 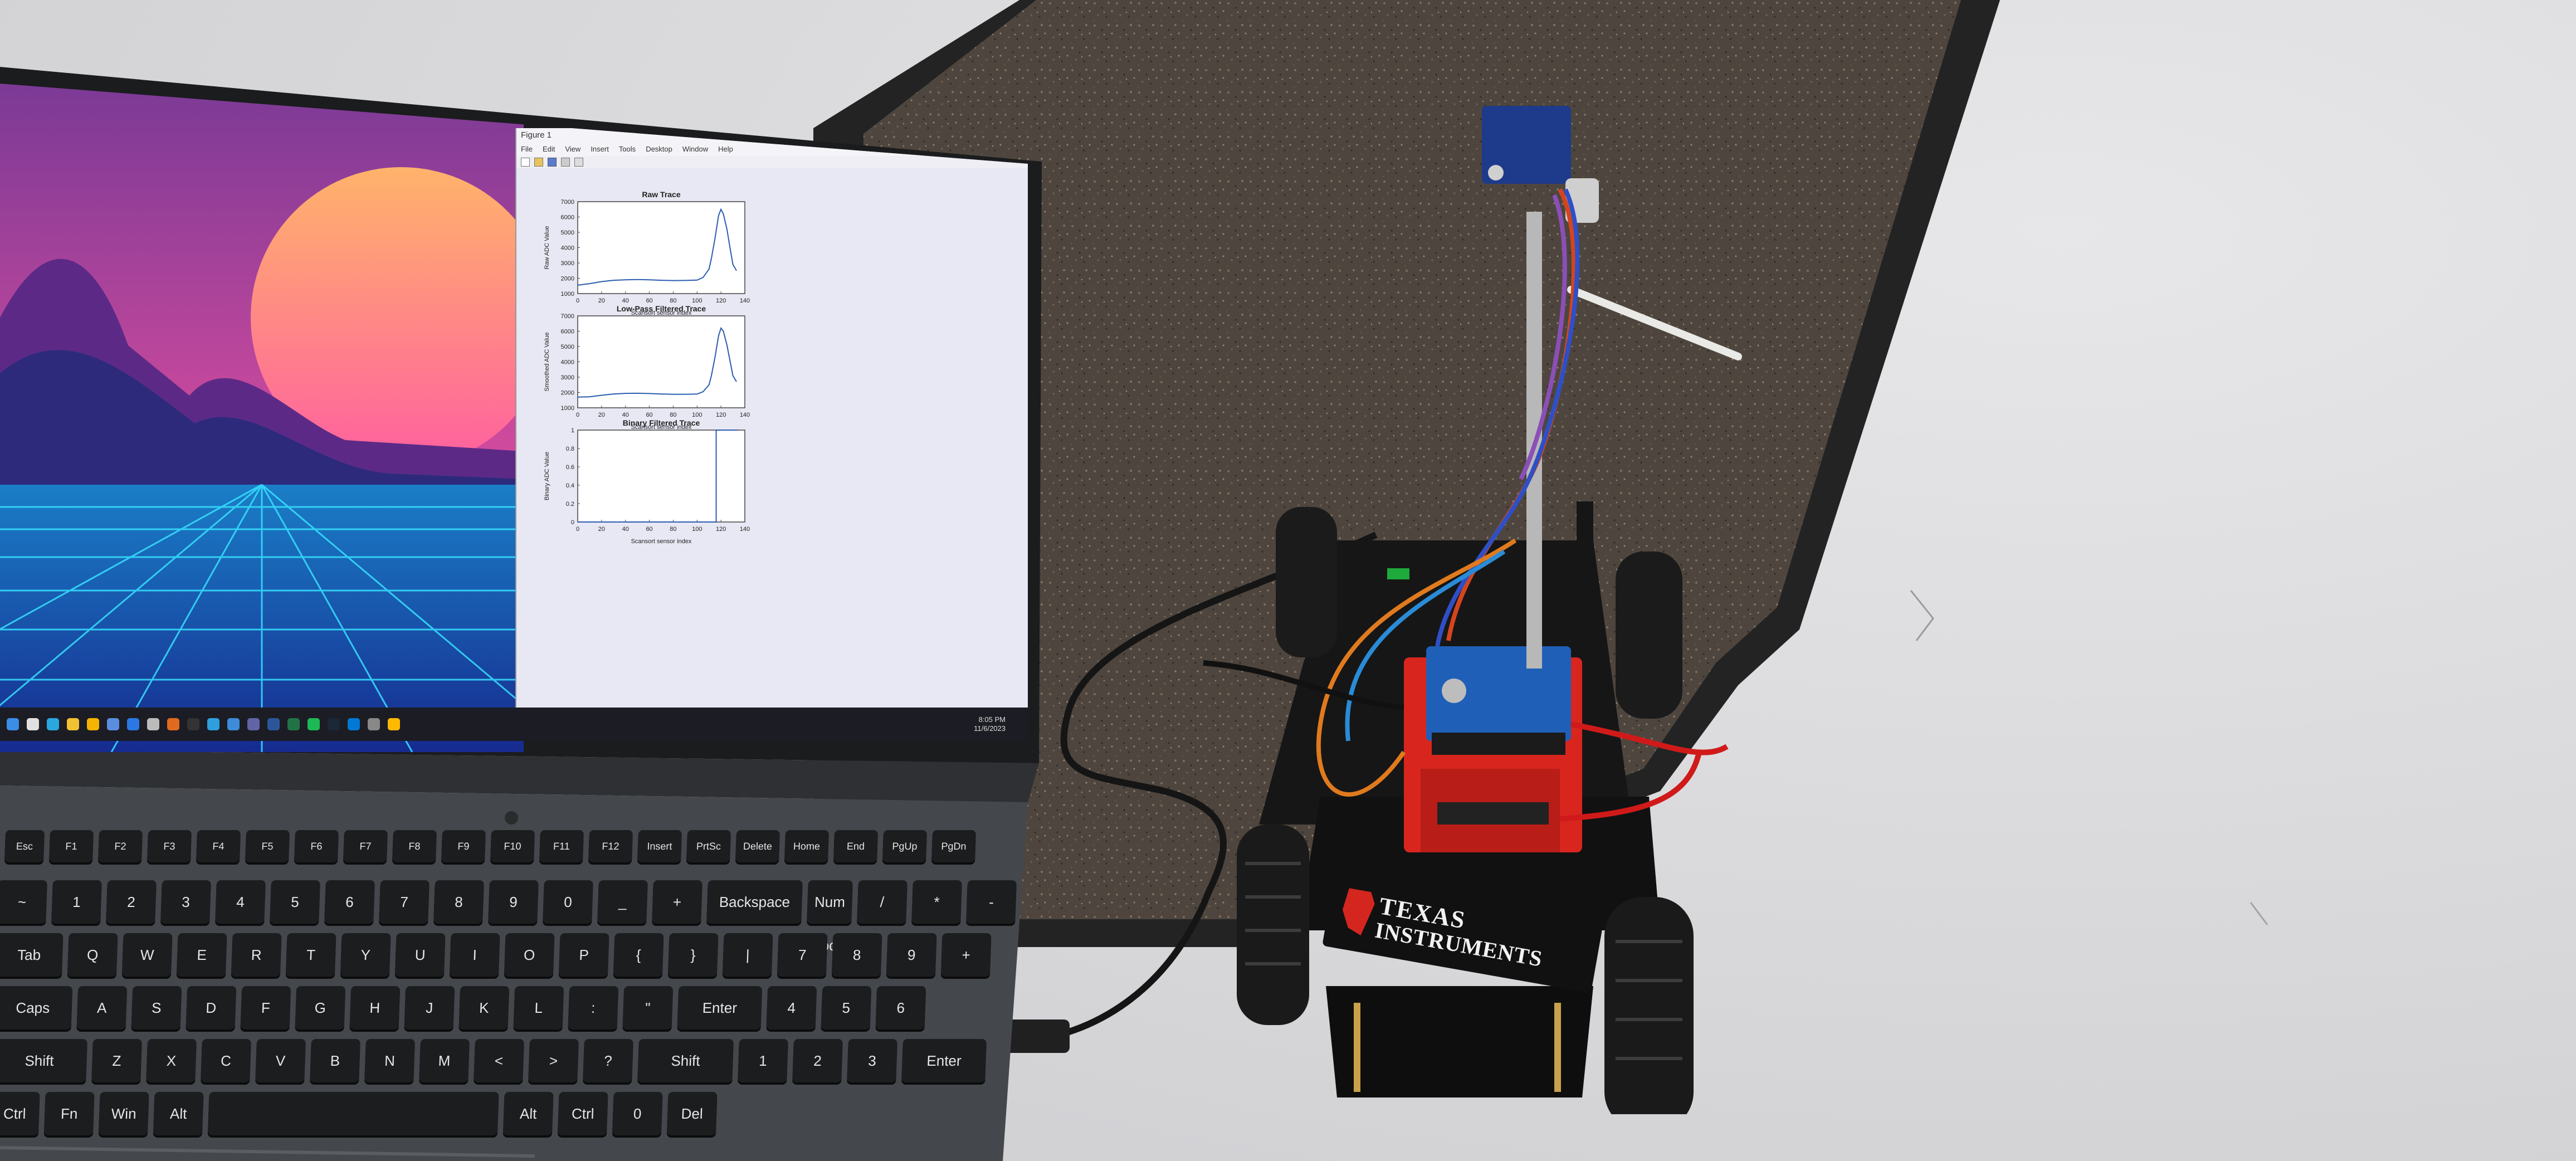 I want to click on camera-icon, so click(x=374, y=724).